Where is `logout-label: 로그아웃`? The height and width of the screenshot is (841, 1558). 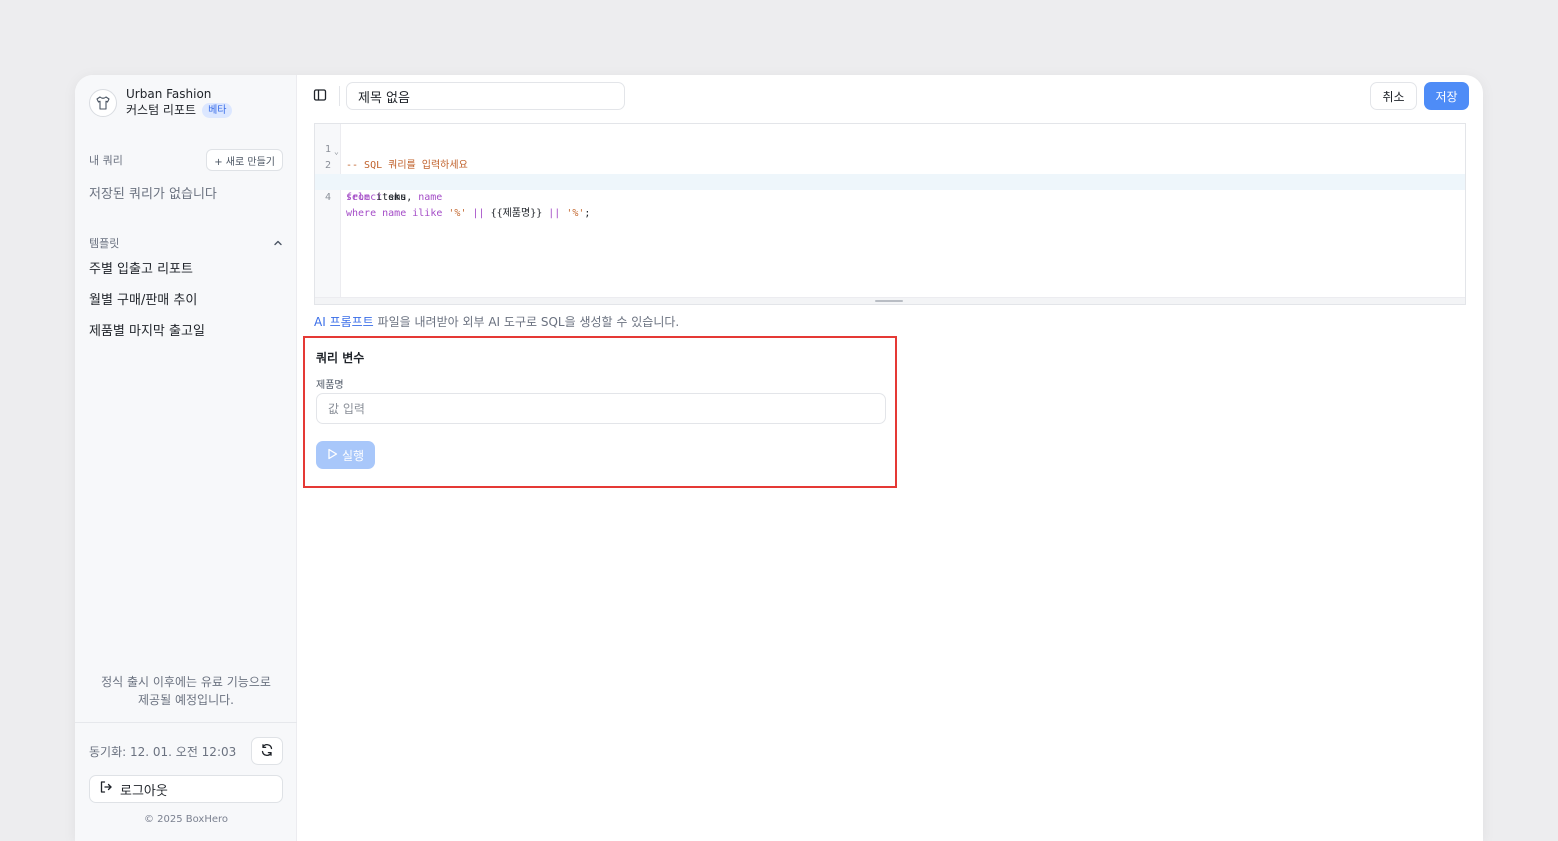
logout-label: 로그아웃 is located at coordinates (144, 791).